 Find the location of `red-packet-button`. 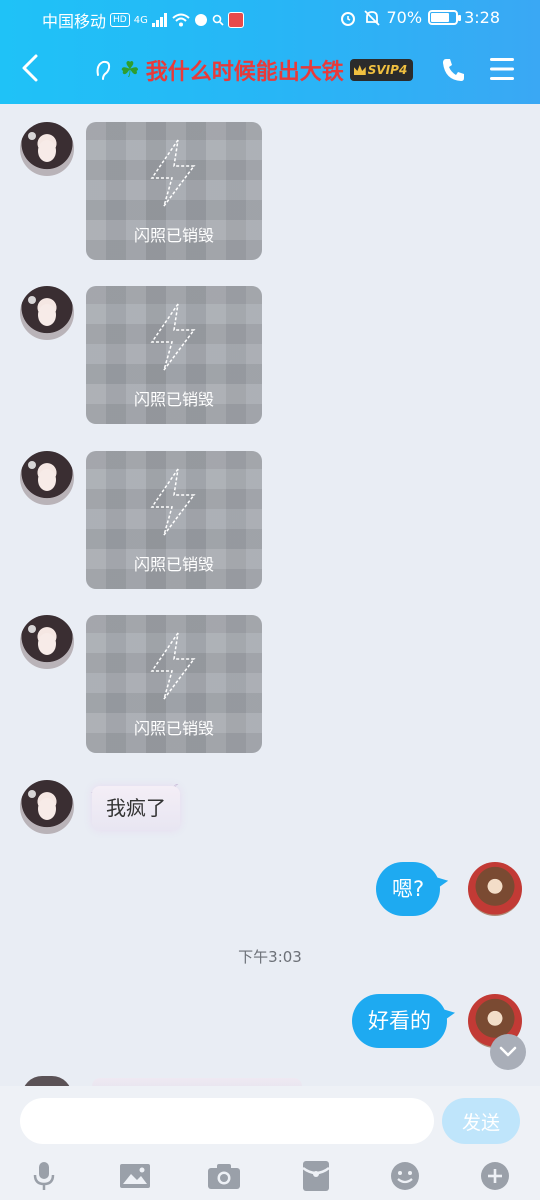

red-packet-button is located at coordinates (316, 1176).